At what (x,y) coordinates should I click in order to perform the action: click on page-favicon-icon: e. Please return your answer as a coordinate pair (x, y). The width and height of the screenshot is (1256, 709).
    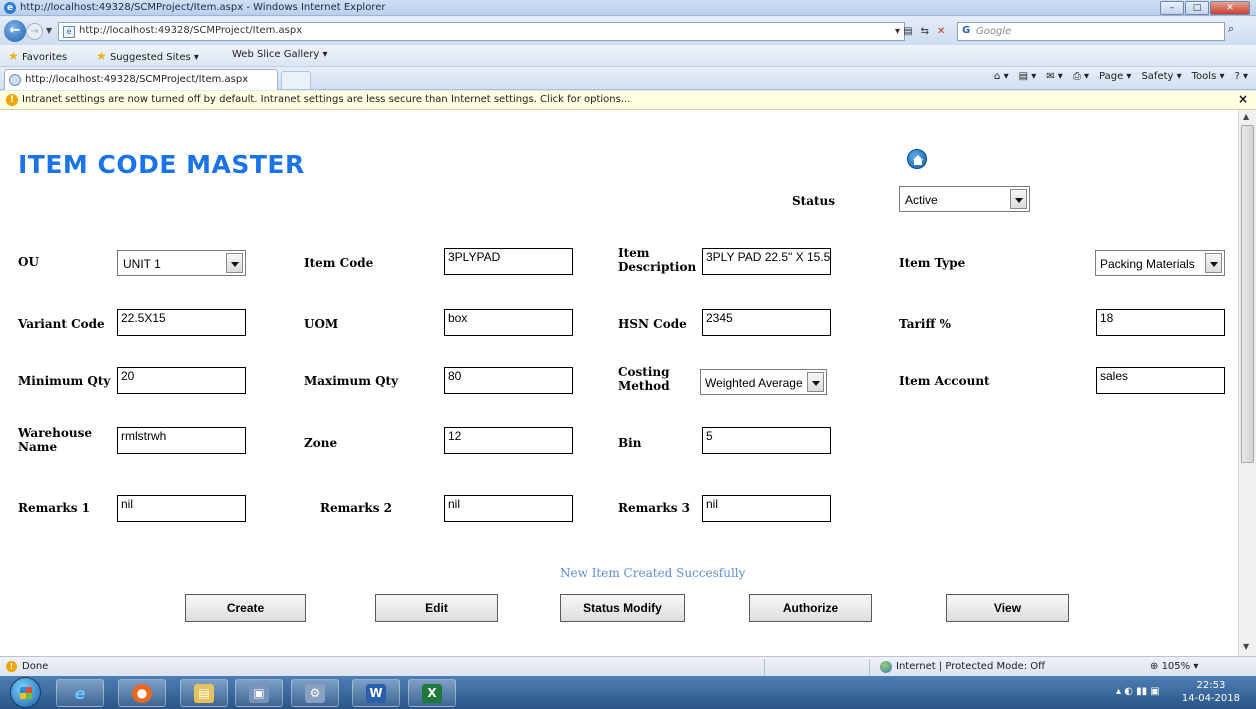
    Looking at the image, I should click on (69, 32).